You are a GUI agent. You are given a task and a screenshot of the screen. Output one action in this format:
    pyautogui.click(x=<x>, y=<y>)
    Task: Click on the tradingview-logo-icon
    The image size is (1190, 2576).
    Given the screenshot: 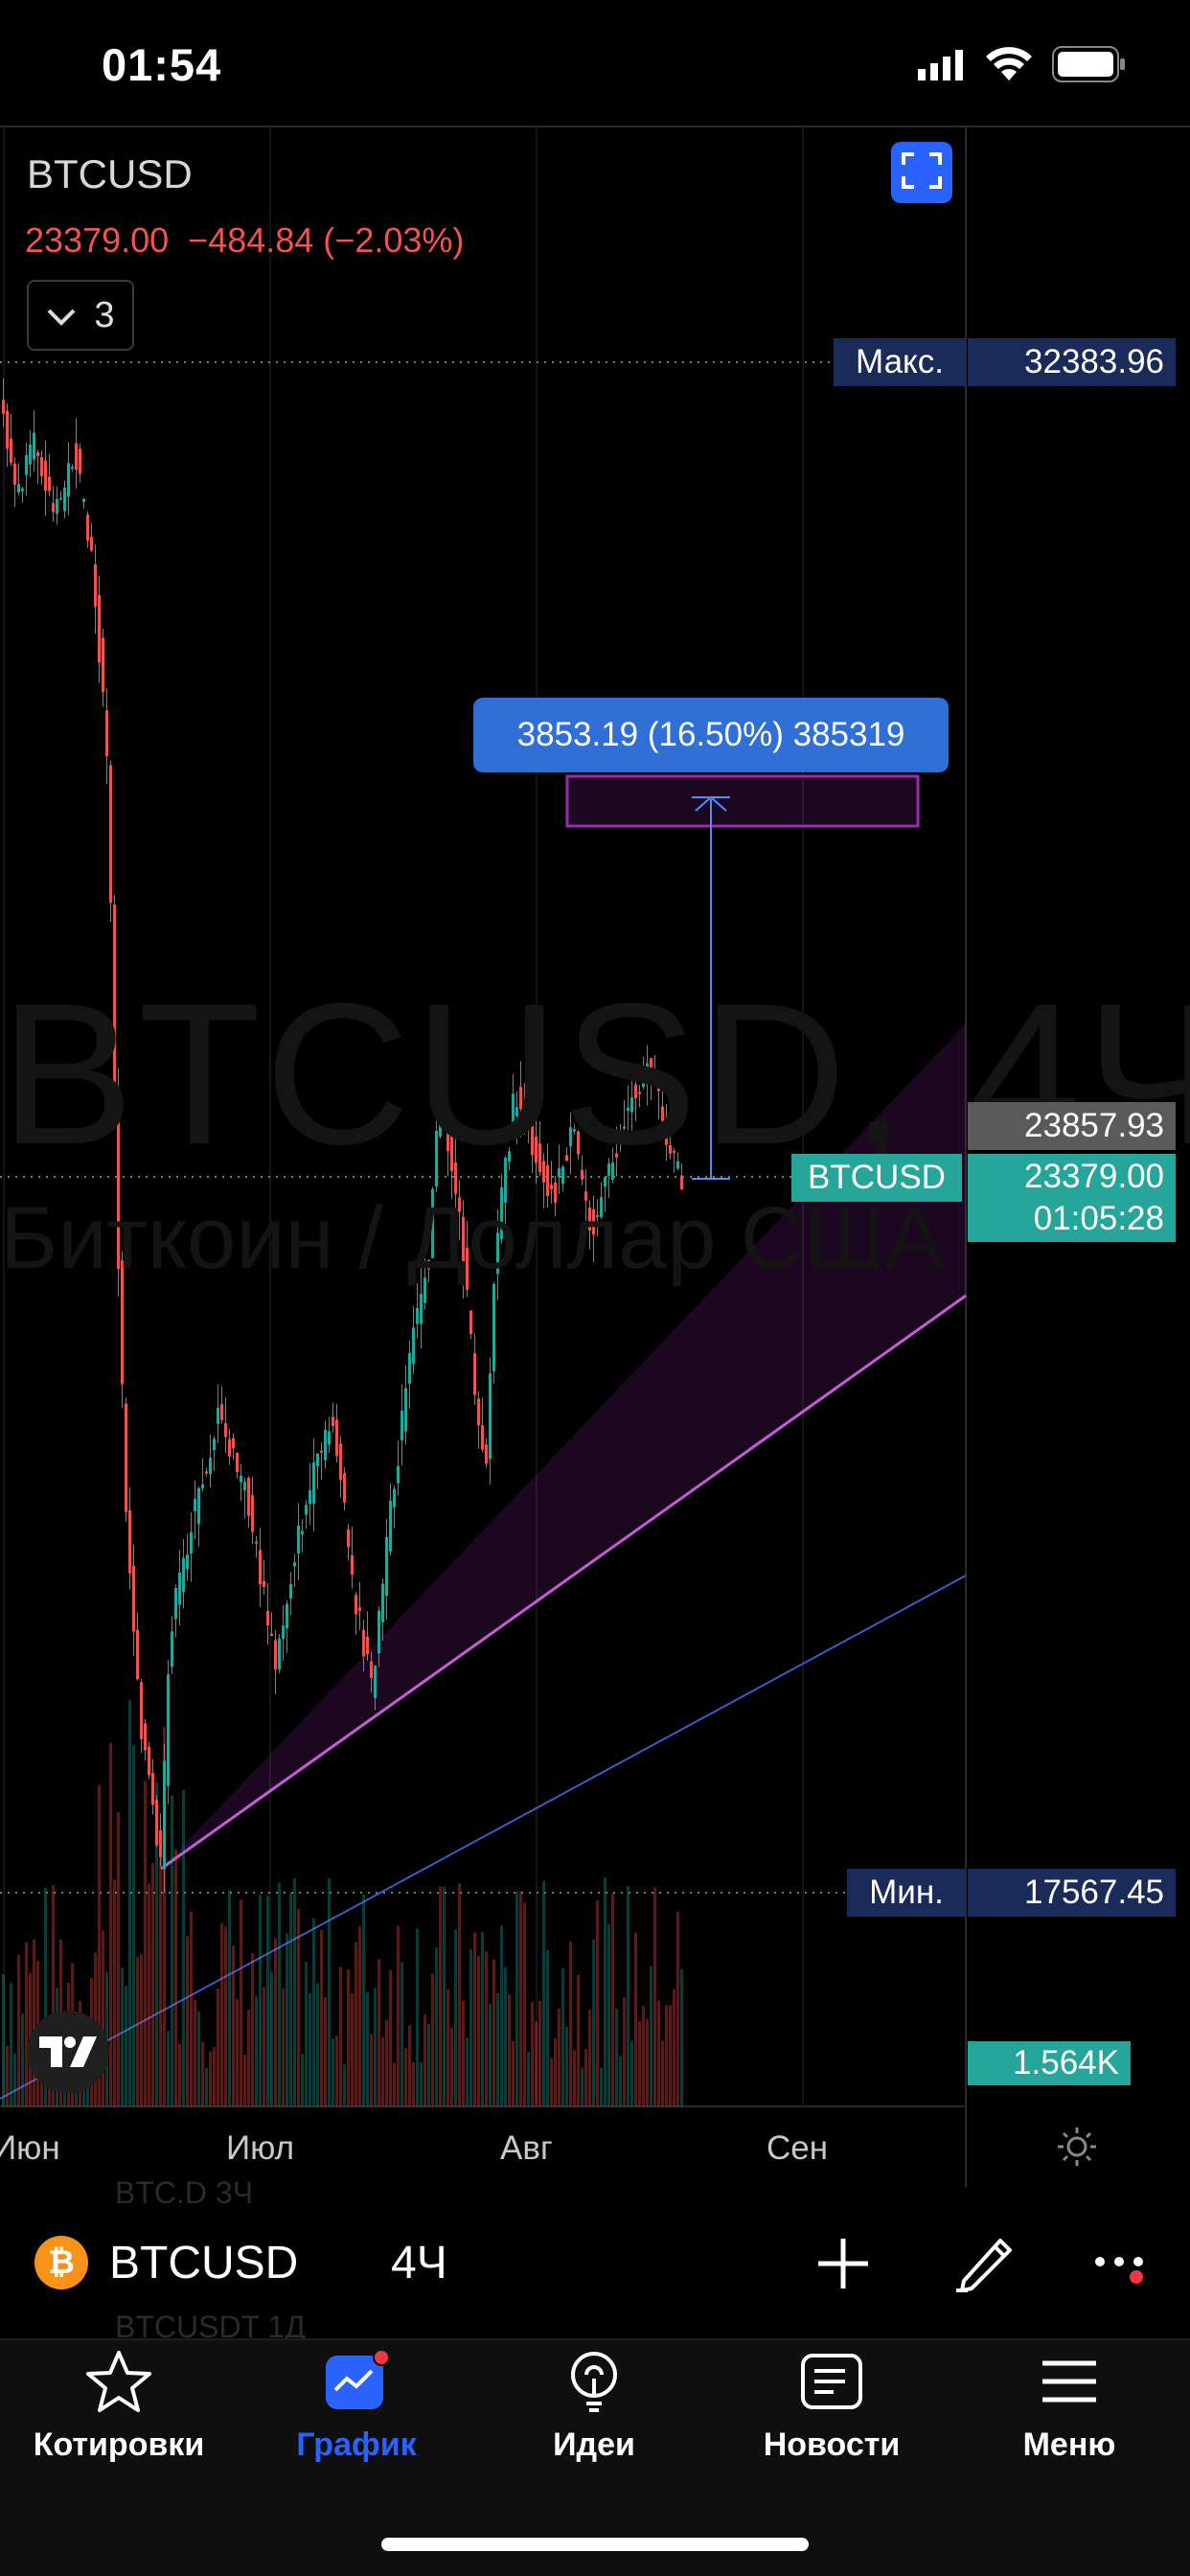 What is the action you would take?
    pyautogui.click(x=68, y=2052)
    